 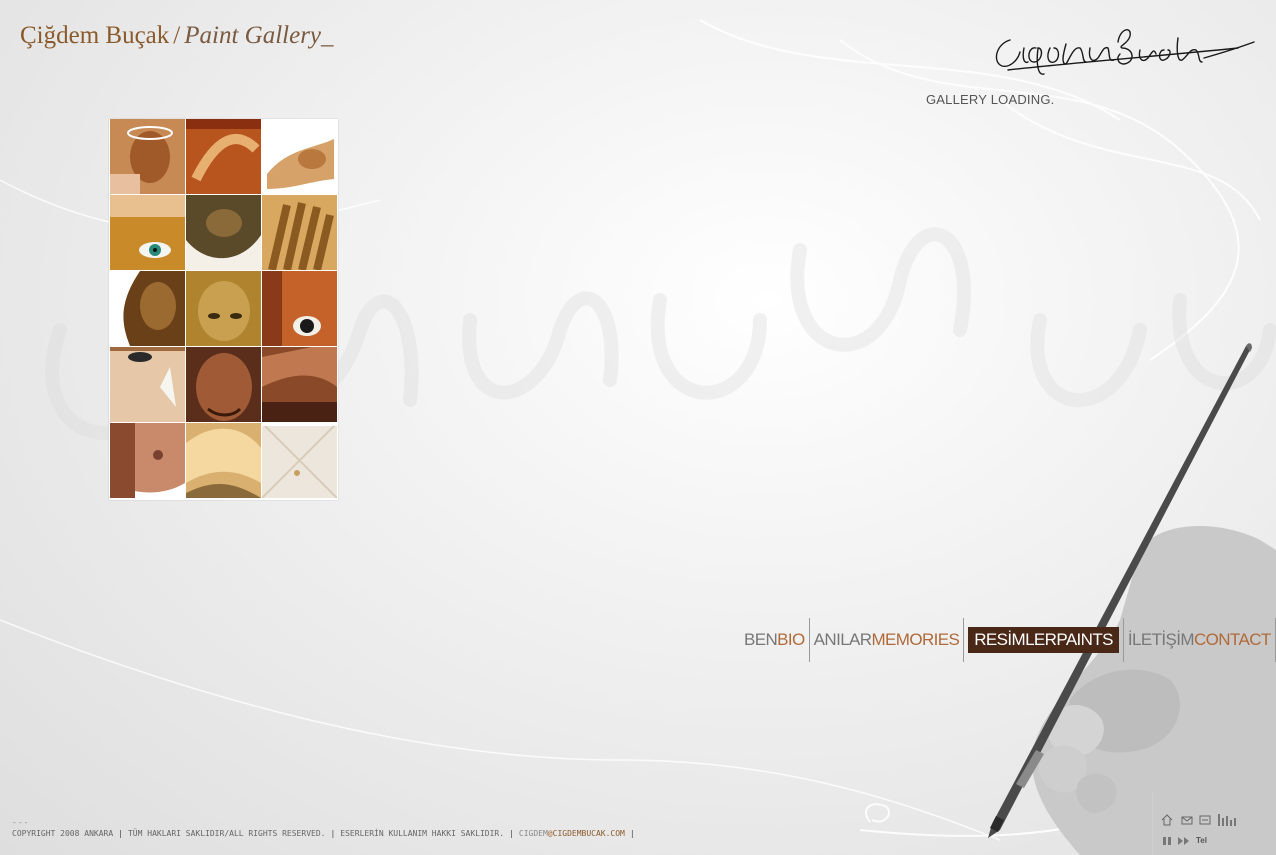 I want to click on footer-dash: ---, so click(x=21, y=822).